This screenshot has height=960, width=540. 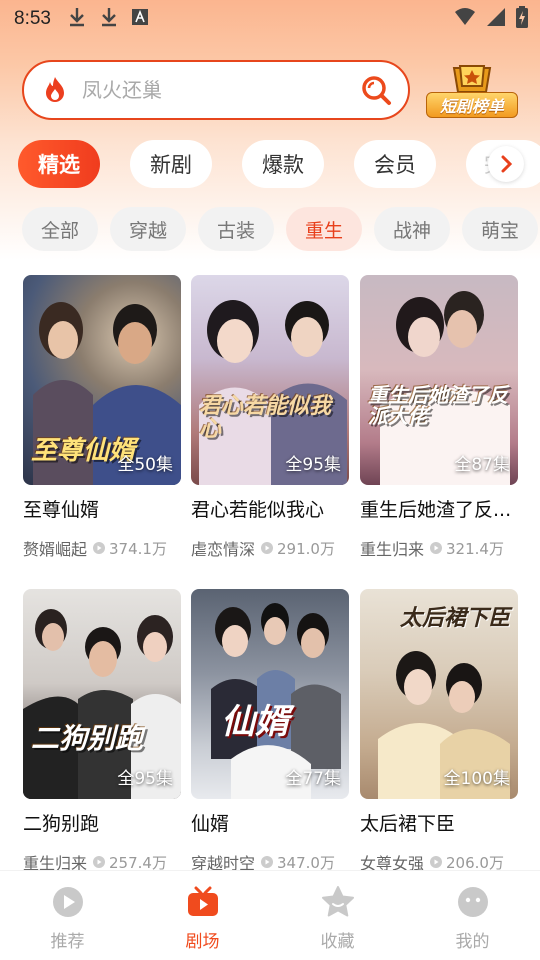 What do you see at coordinates (439, 822) in the screenshot?
I see `drama-title: 太后裙下臣` at bounding box center [439, 822].